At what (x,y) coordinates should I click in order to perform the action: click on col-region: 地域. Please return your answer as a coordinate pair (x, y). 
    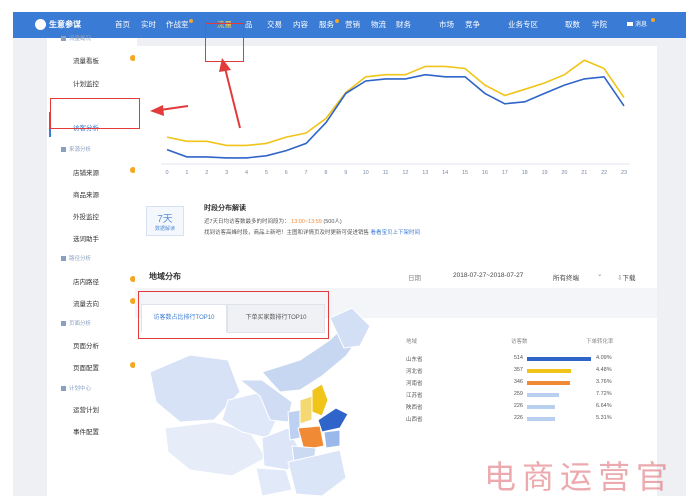
    Looking at the image, I should click on (412, 342).